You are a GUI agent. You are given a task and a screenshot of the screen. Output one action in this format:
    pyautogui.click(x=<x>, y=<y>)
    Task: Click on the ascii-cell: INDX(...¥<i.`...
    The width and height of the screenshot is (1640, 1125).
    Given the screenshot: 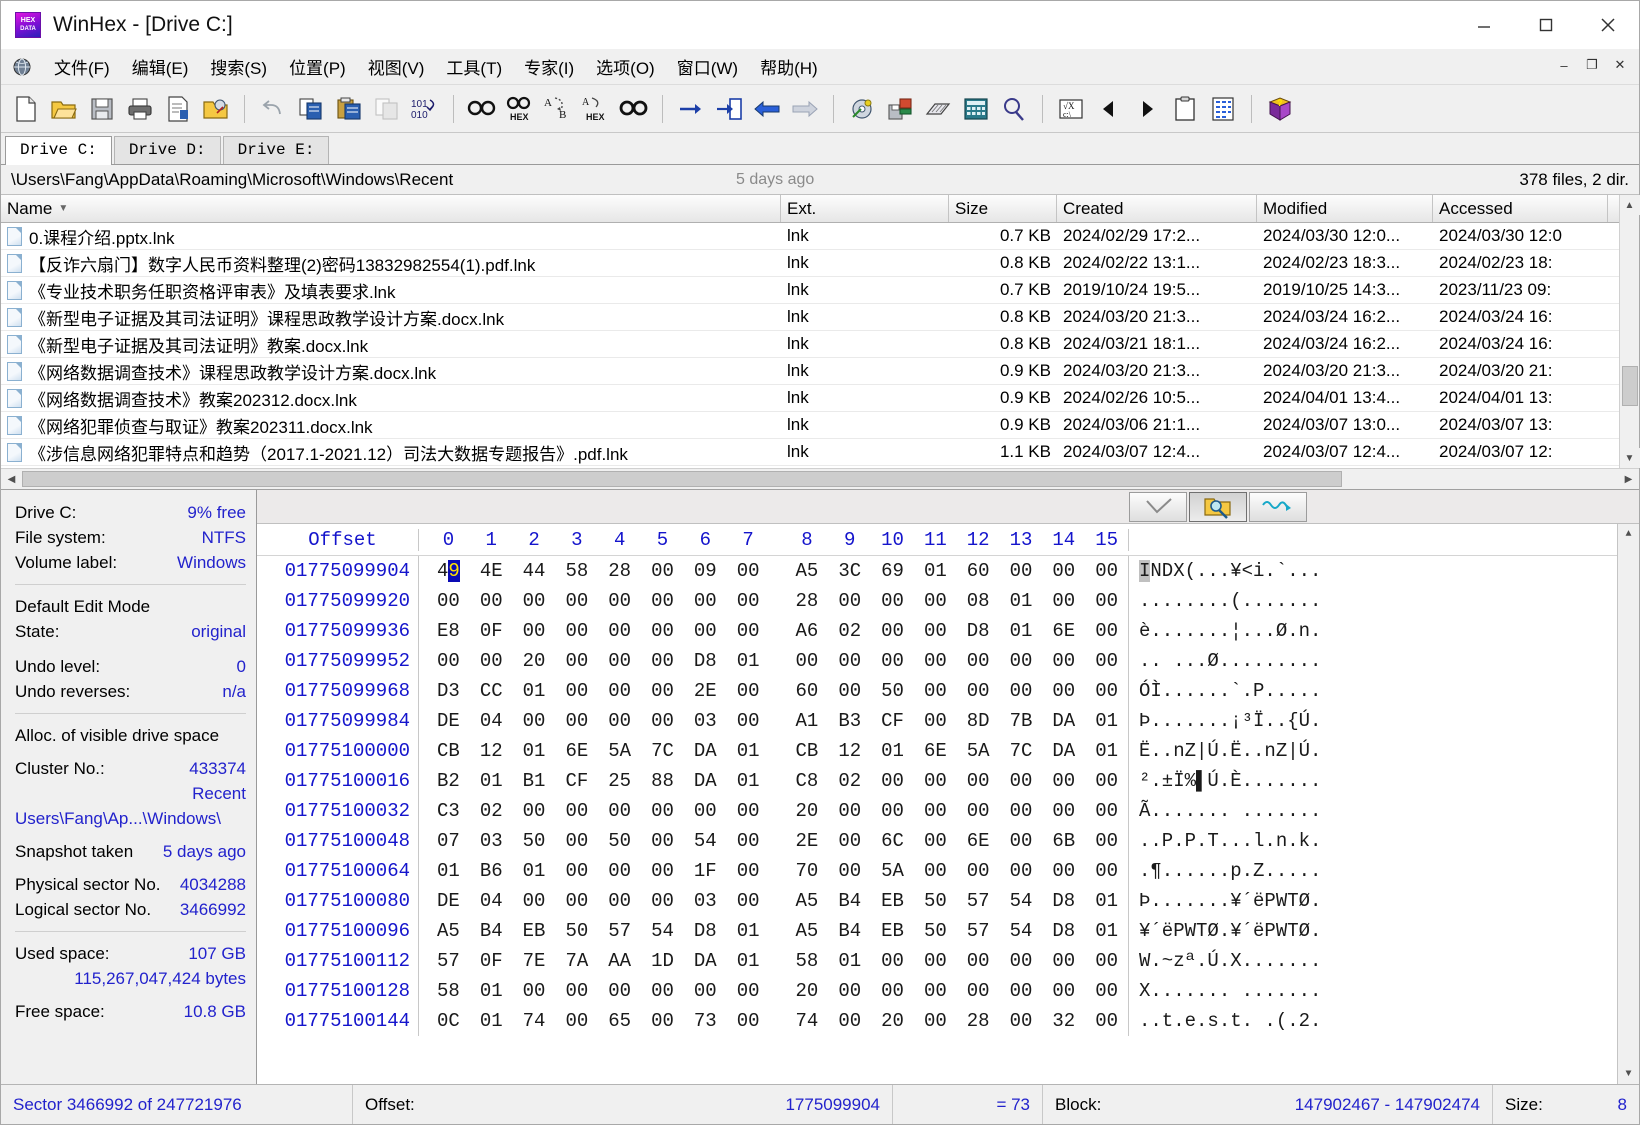 What is the action you would take?
    pyautogui.click(x=1373, y=571)
    